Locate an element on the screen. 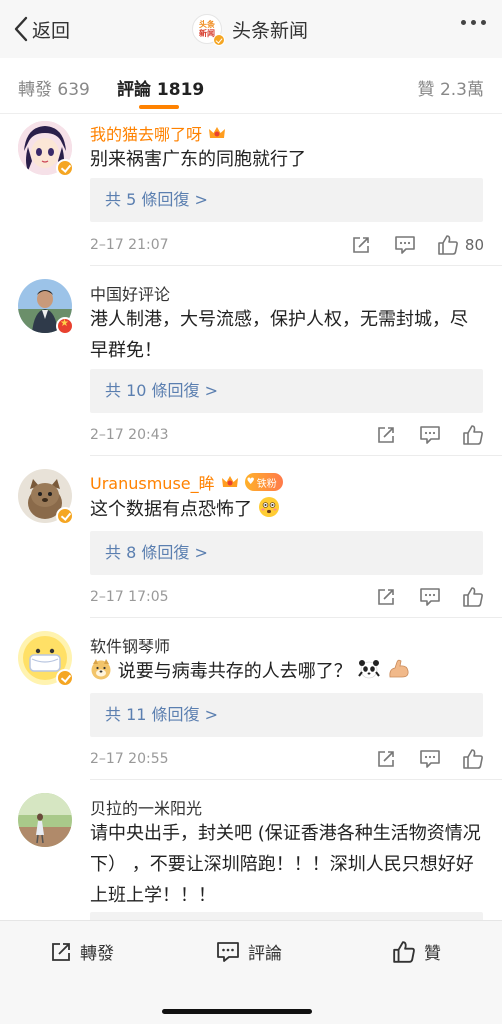 The image size is (502, 1024). page-title: 头条新闻 is located at coordinates (270, 30).